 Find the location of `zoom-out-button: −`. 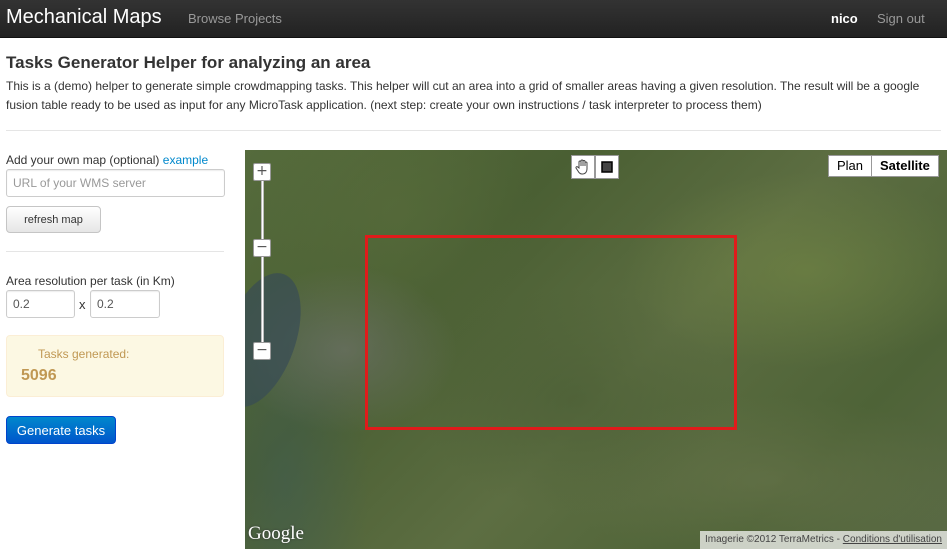

zoom-out-button: − is located at coordinates (262, 351).